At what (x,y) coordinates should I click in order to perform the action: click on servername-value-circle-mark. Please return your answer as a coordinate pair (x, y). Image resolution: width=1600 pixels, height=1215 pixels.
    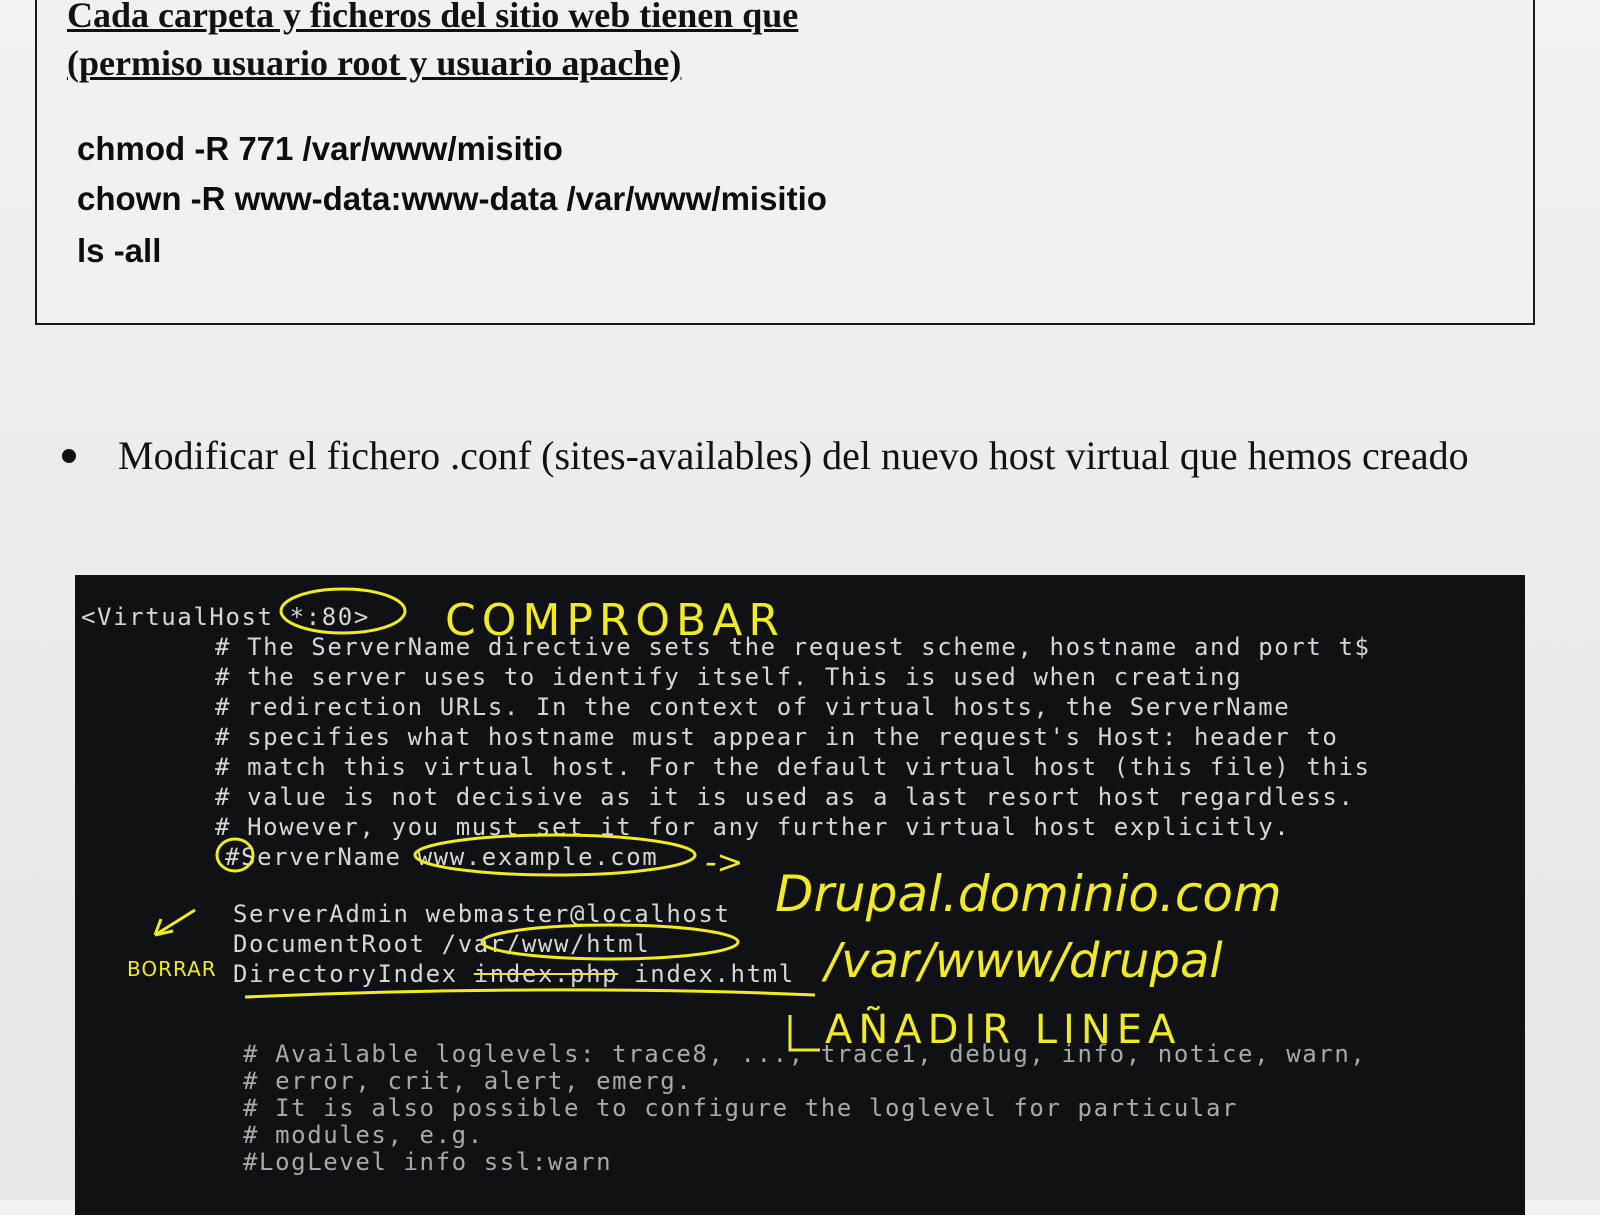
    Looking at the image, I should click on (555, 855).